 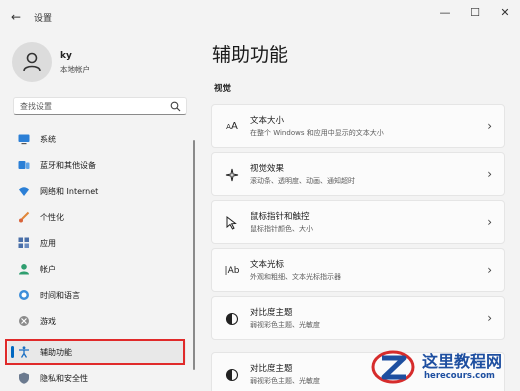 I want to click on sidebar-item-gaming: 游戏, so click(x=97, y=321).